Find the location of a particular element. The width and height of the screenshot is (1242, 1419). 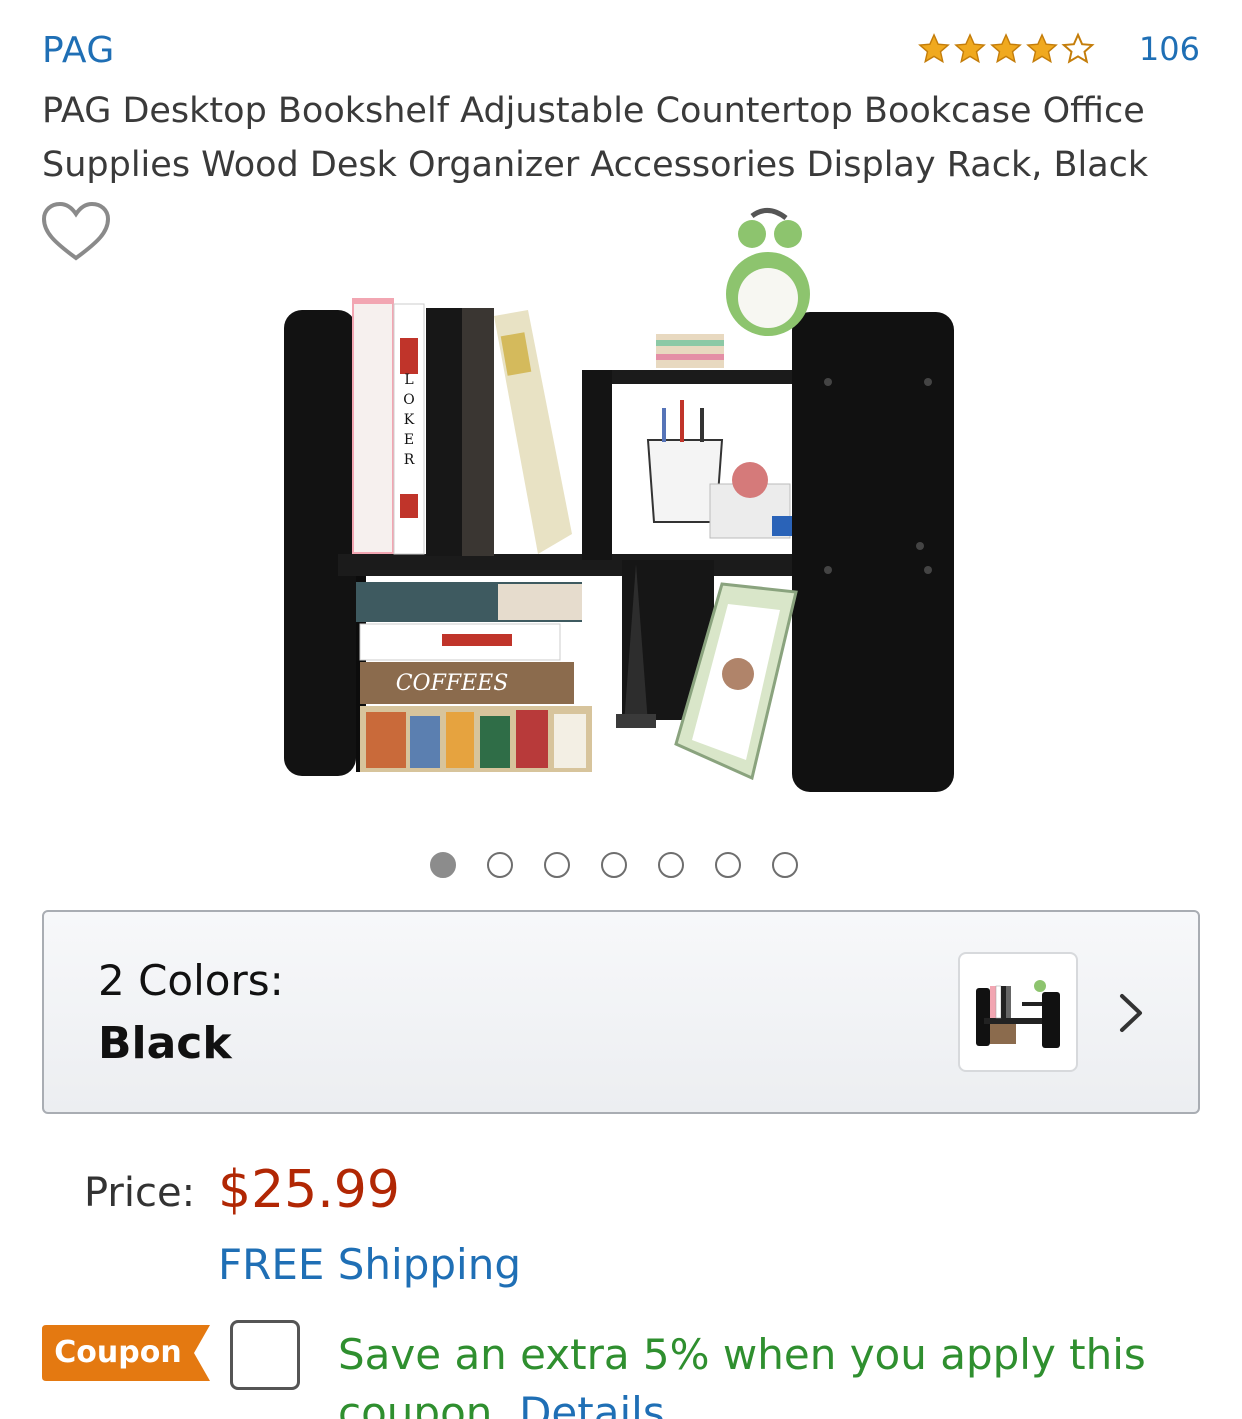

svg-text: O is located at coordinates (408, 400).